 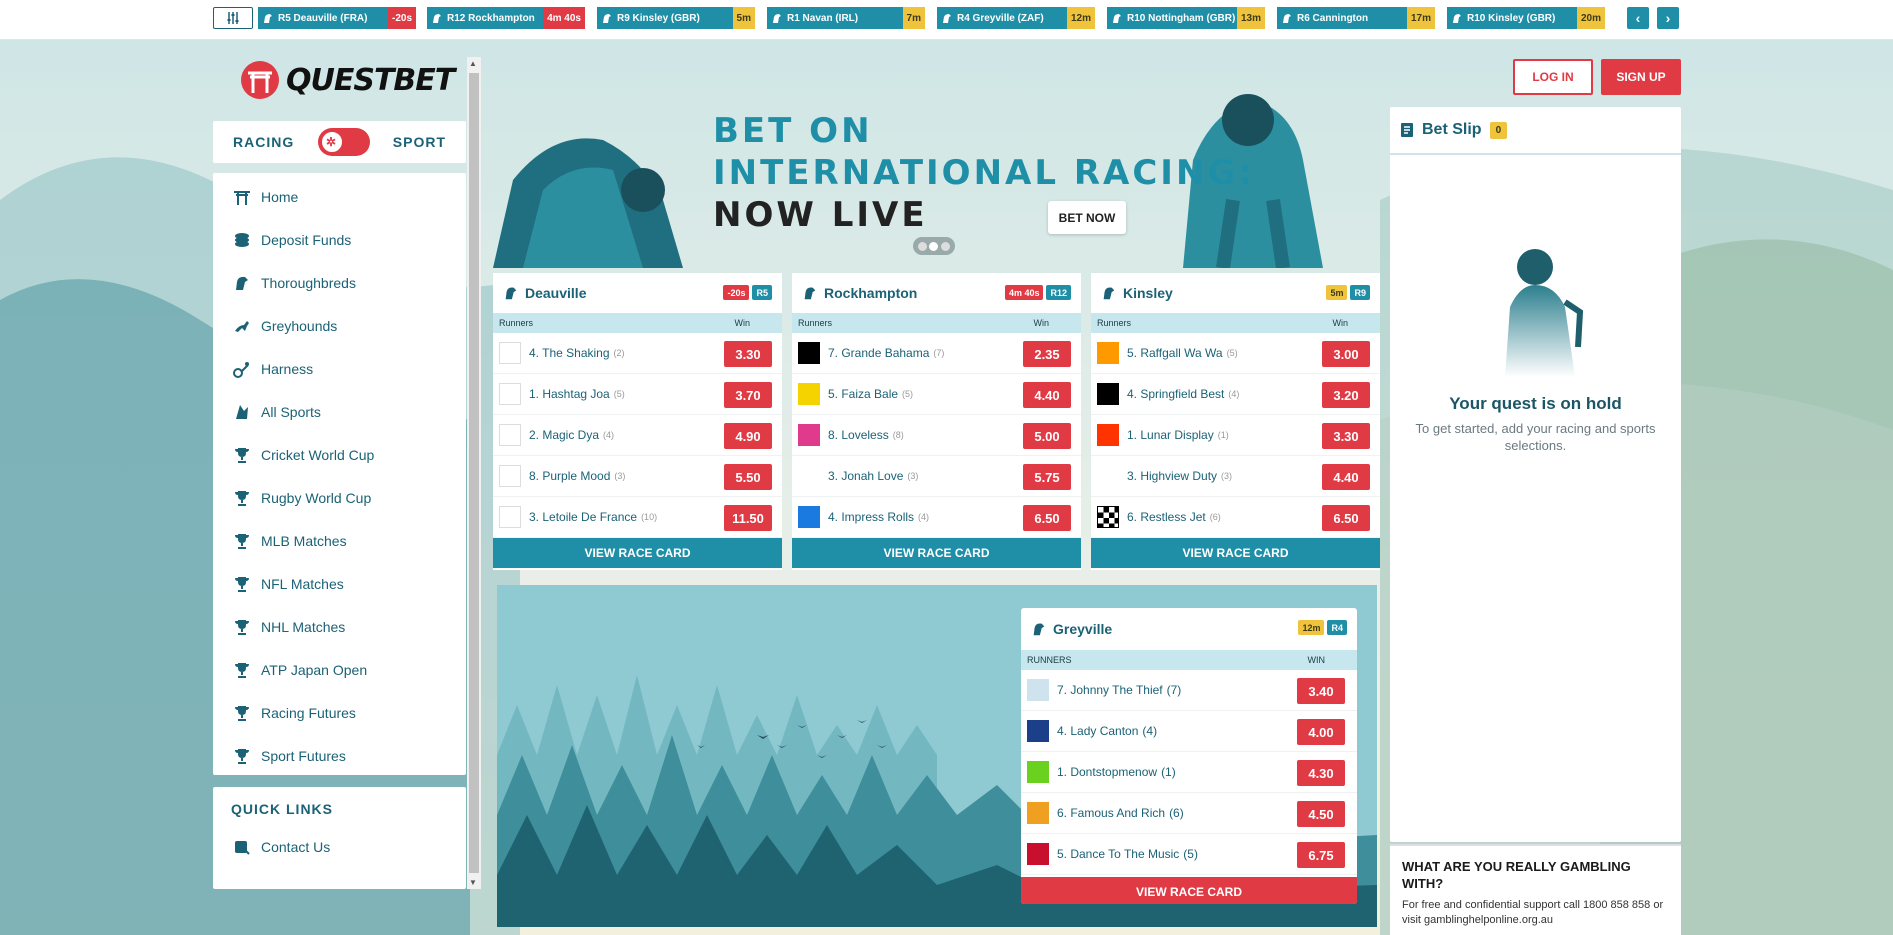 I want to click on runner-name: 1. Lunar Display, so click(x=1170, y=435).